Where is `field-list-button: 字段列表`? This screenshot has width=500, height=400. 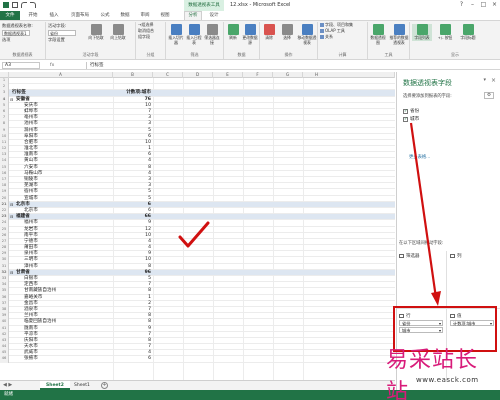
field-list-button: 字段列表 is located at coordinates (422, 32).